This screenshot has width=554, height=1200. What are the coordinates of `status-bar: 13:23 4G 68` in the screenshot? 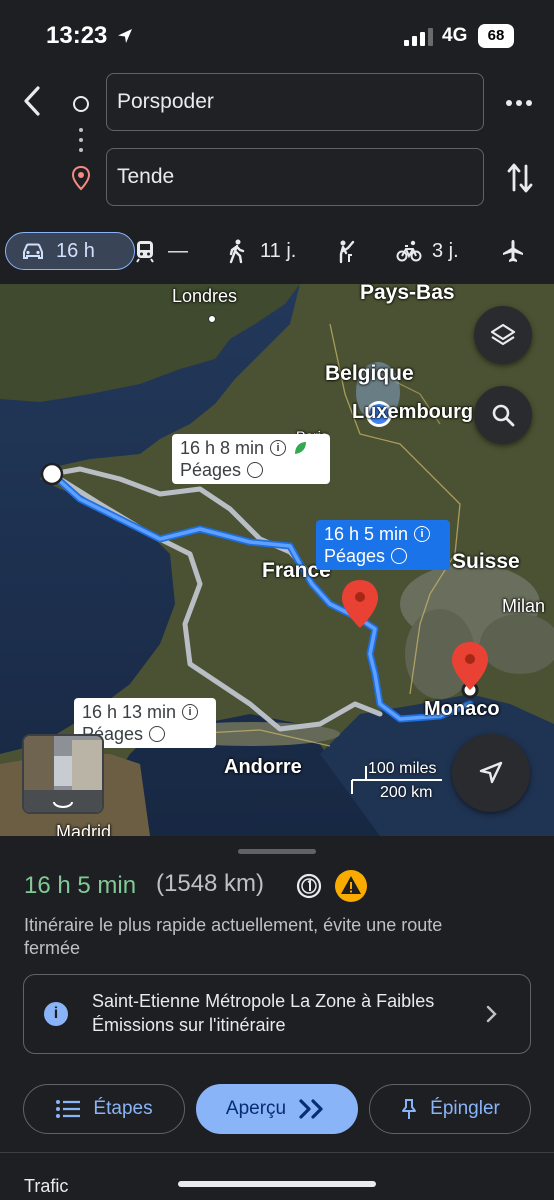 It's located at (277, 35).